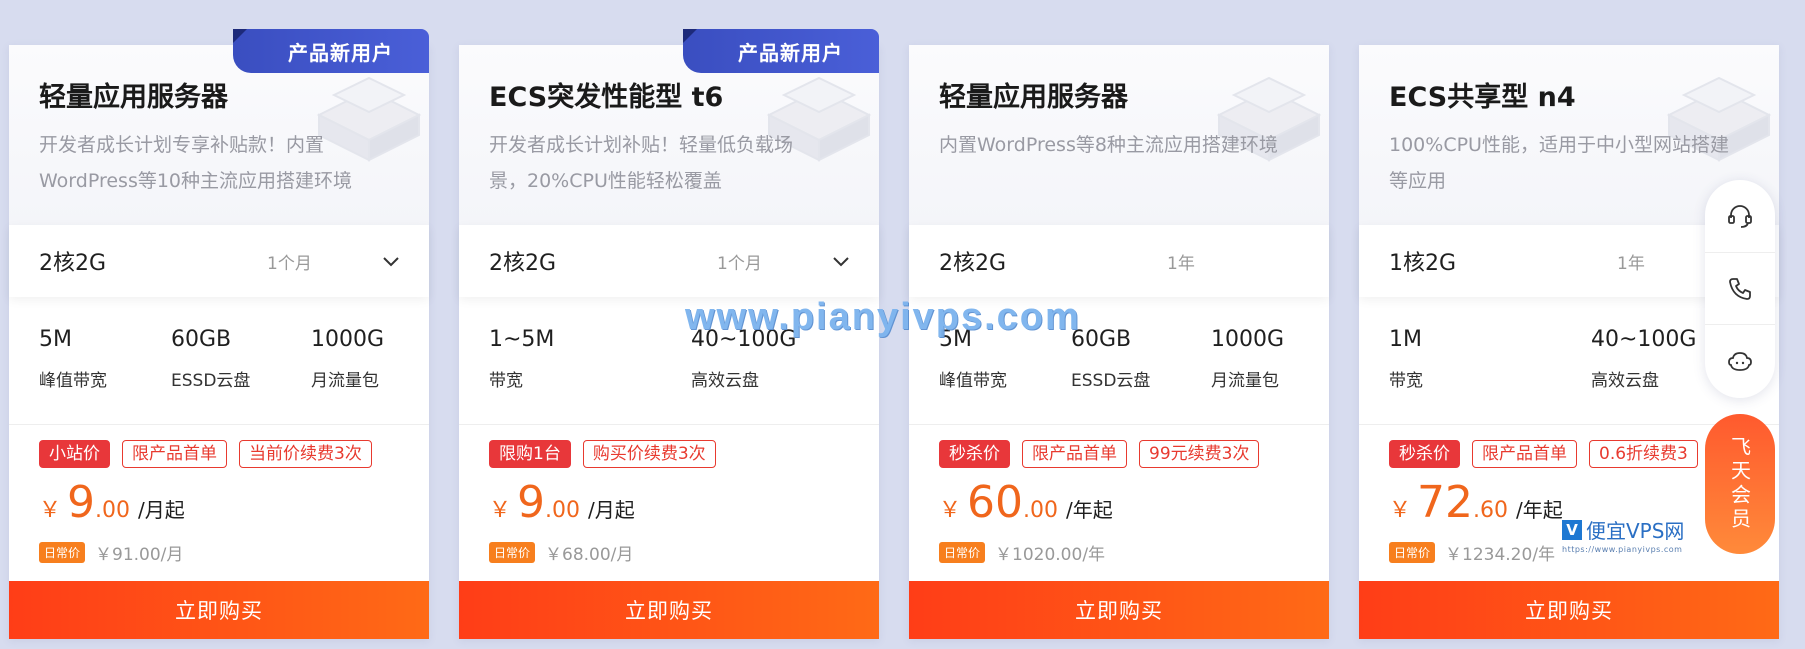  What do you see at coordinates (589, 555) in the screenshot?
I see `regular-price-value: ￥68.00/月` at bounding box center [589, 555].